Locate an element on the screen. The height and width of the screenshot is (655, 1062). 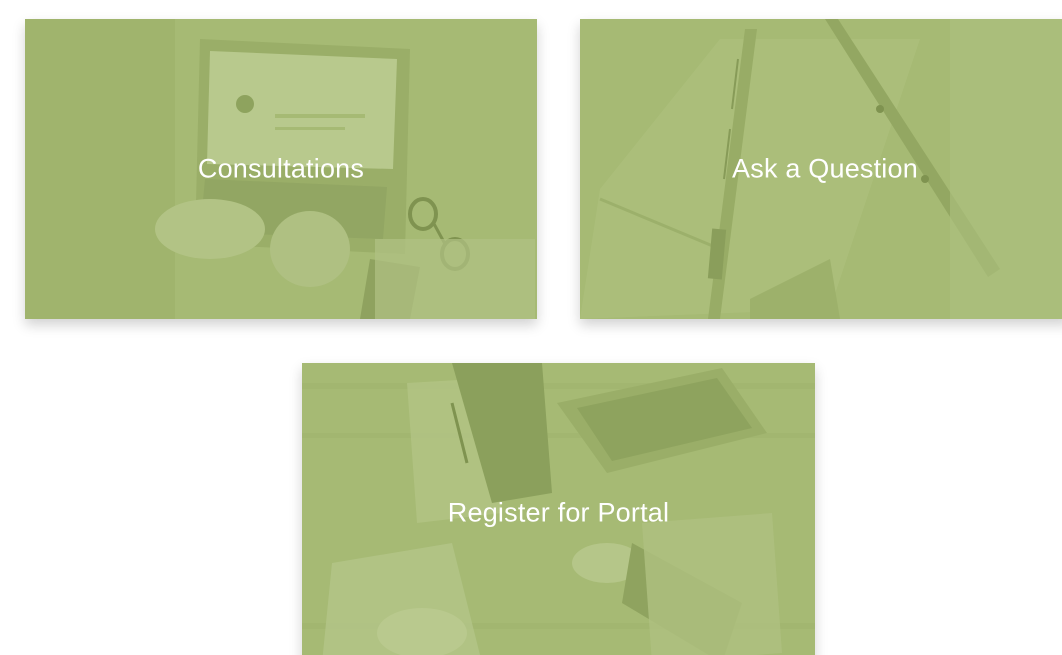
ask-a-question-label: Ask a Question is located at coordinates (825, 168).